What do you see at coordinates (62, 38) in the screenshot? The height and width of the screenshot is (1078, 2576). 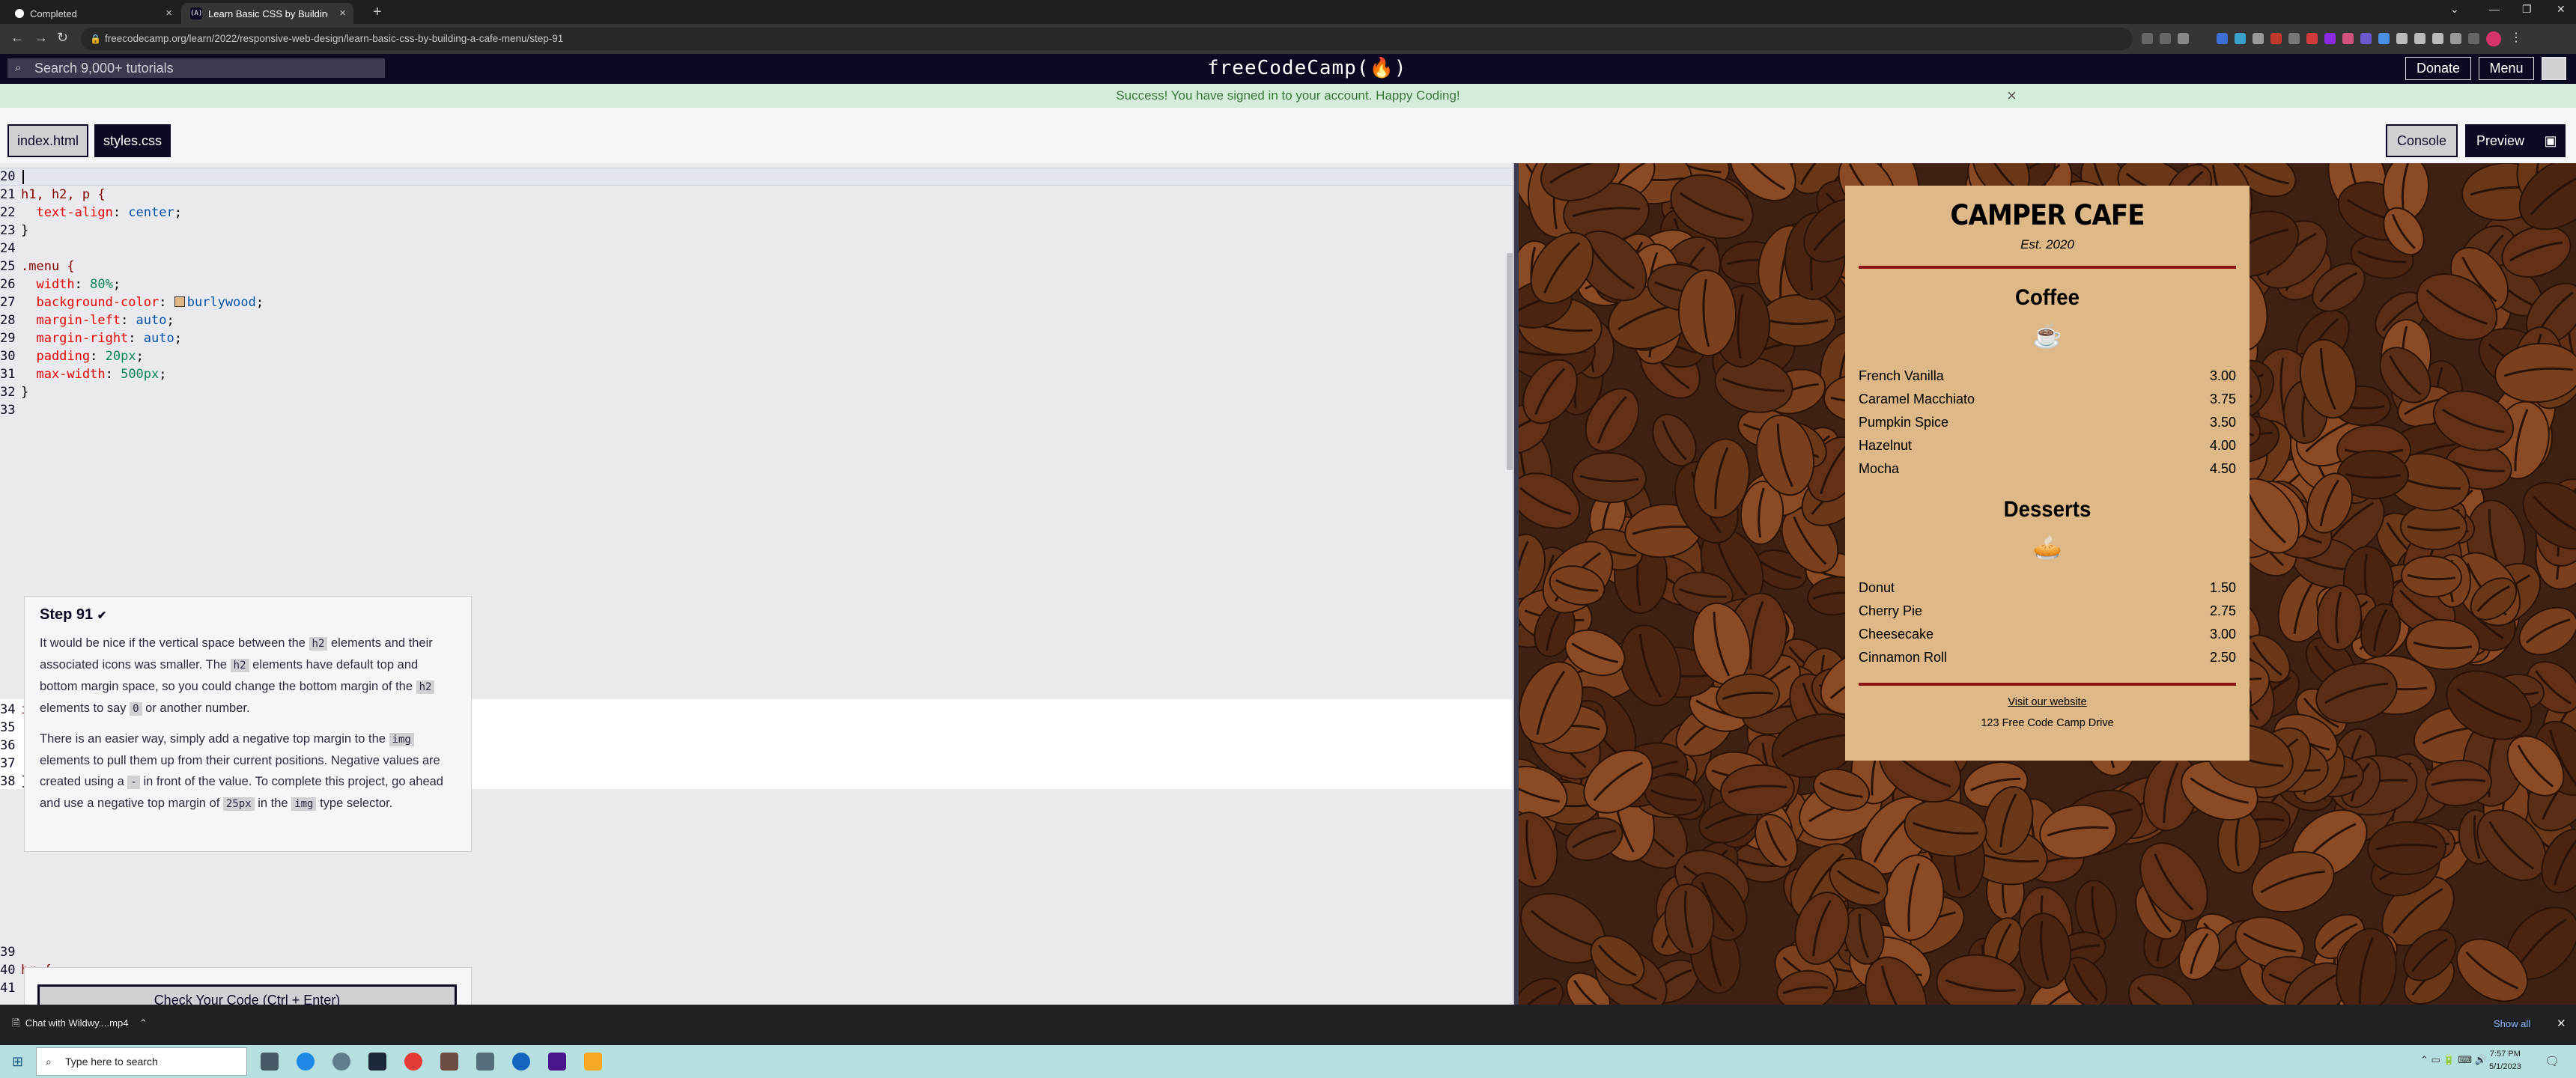 I see `reload-icon: ↻` at bounding box center [62, 38].